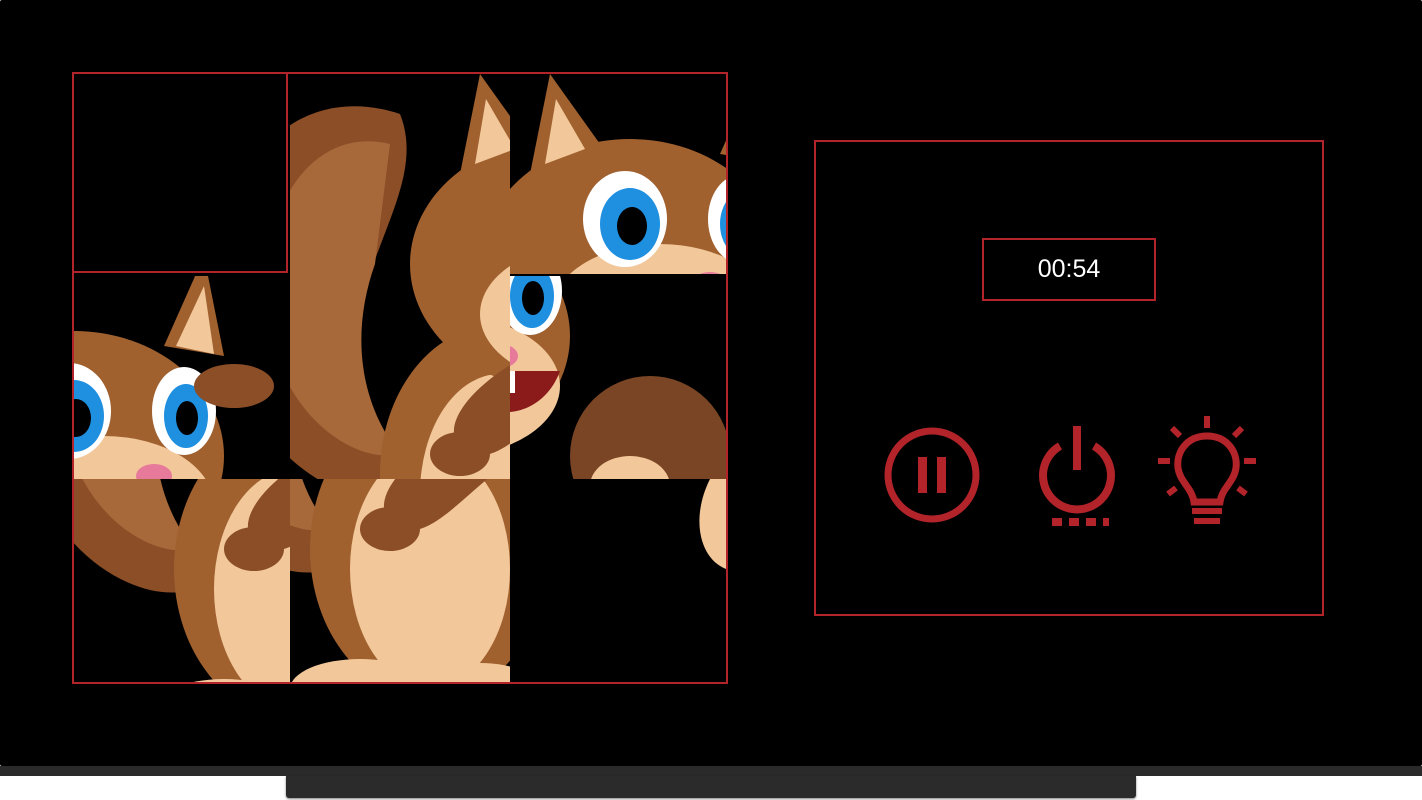 Image resolution: width=1422 pixels, height=800 pixels. Describe the element at coordinates (711, 771) in the screenshot. I see `tv-bezel` at that location.